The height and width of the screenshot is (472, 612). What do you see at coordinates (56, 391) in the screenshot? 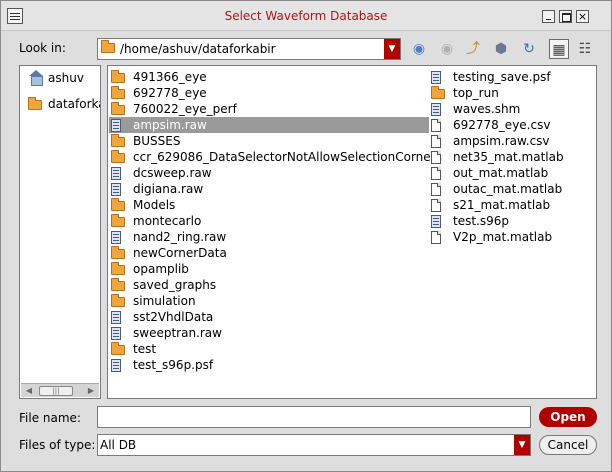
I see `scrollbar-thumb: |||` at bounding box center [56, 391].